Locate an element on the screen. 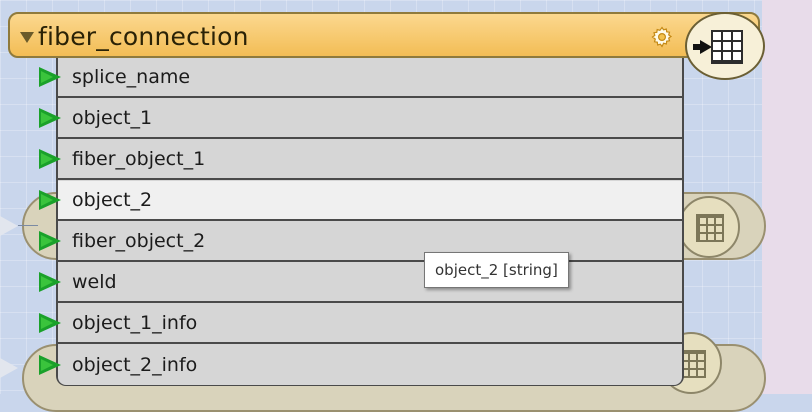  attribute-label: object_1 is located at coordinates (112, 118).